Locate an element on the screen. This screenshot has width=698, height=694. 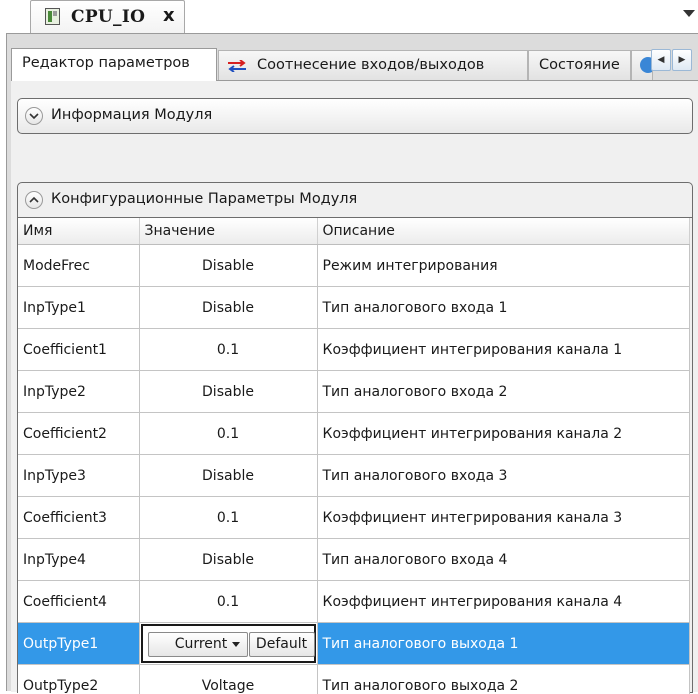
chevron-down-icon is located at coordinates (34, 116).